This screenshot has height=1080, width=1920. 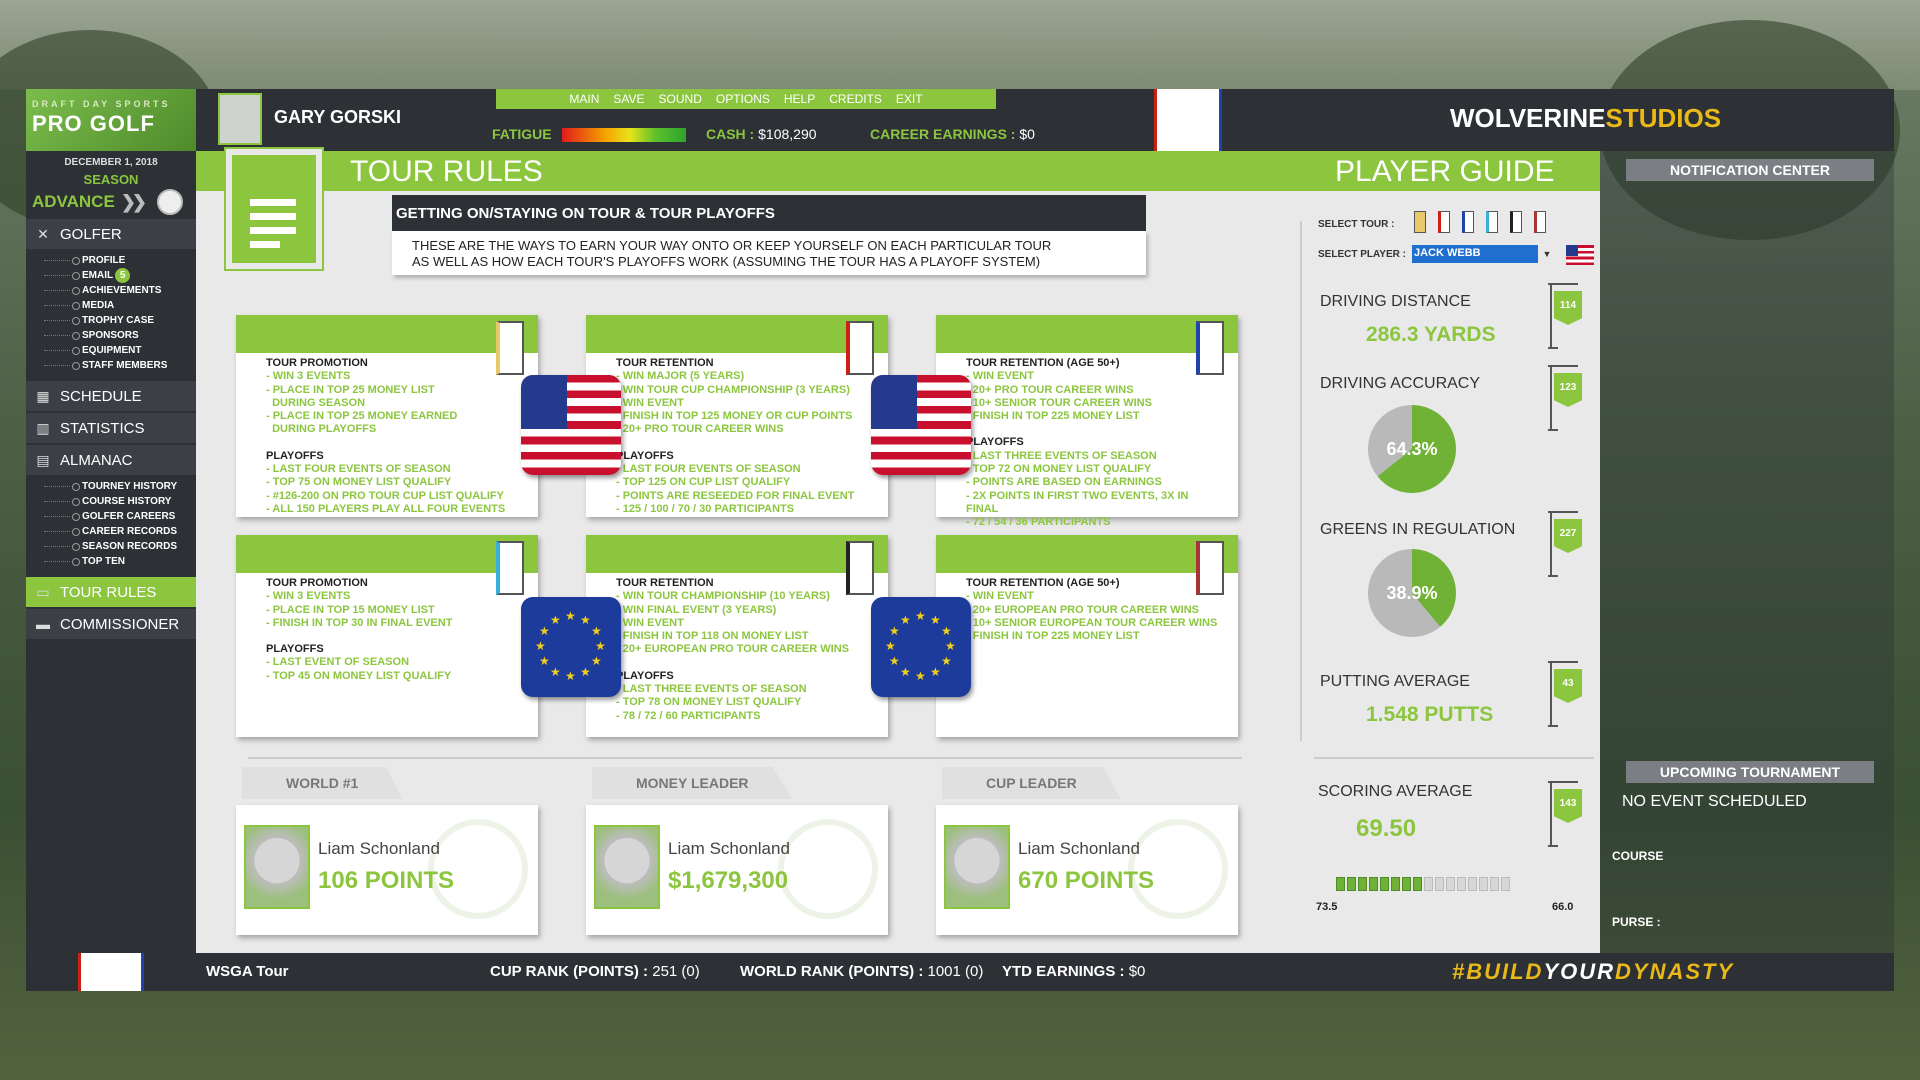 What do you see at coordinates (1547, 254) in the screenshot?
I see `dropdown-arrow-icon: ▼` at bounding box center [1547, 254].